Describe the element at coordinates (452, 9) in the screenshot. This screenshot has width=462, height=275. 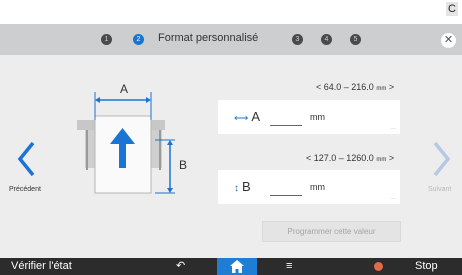
I see `c-icon: C` at that location.